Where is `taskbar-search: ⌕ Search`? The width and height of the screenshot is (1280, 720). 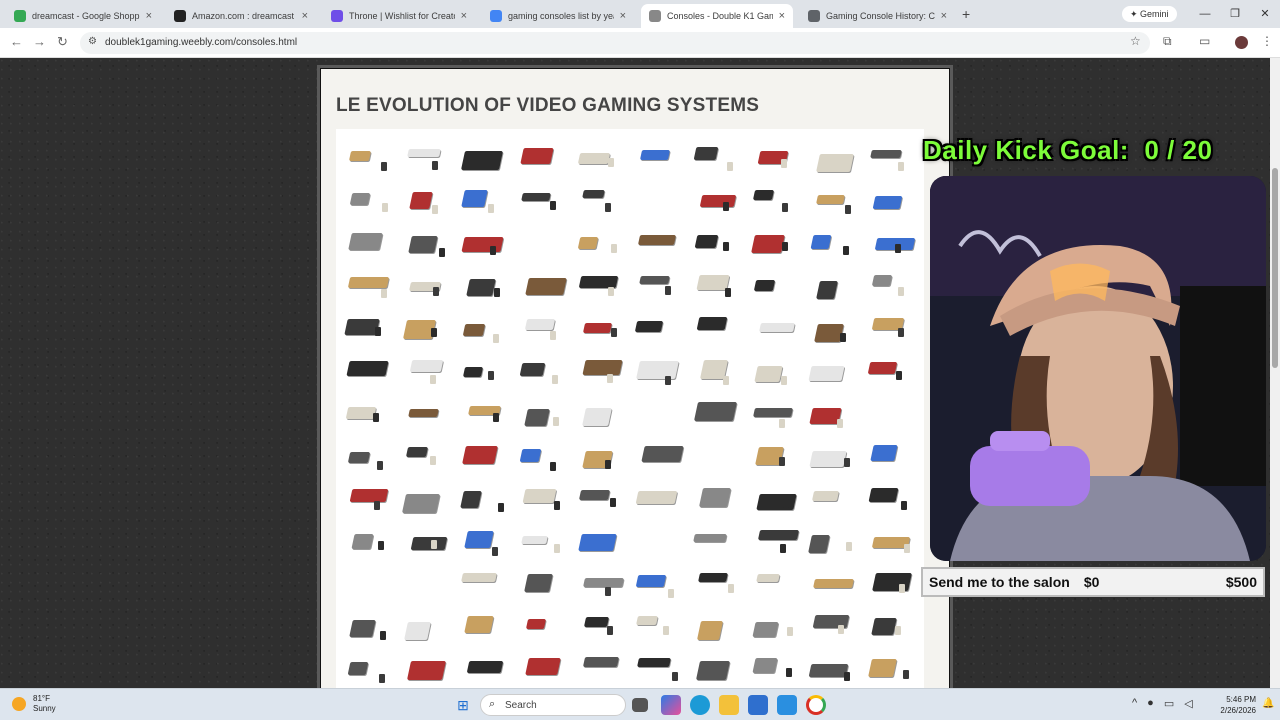
taskbar-search: ⌕ Search is located at coordinates (553, 705).